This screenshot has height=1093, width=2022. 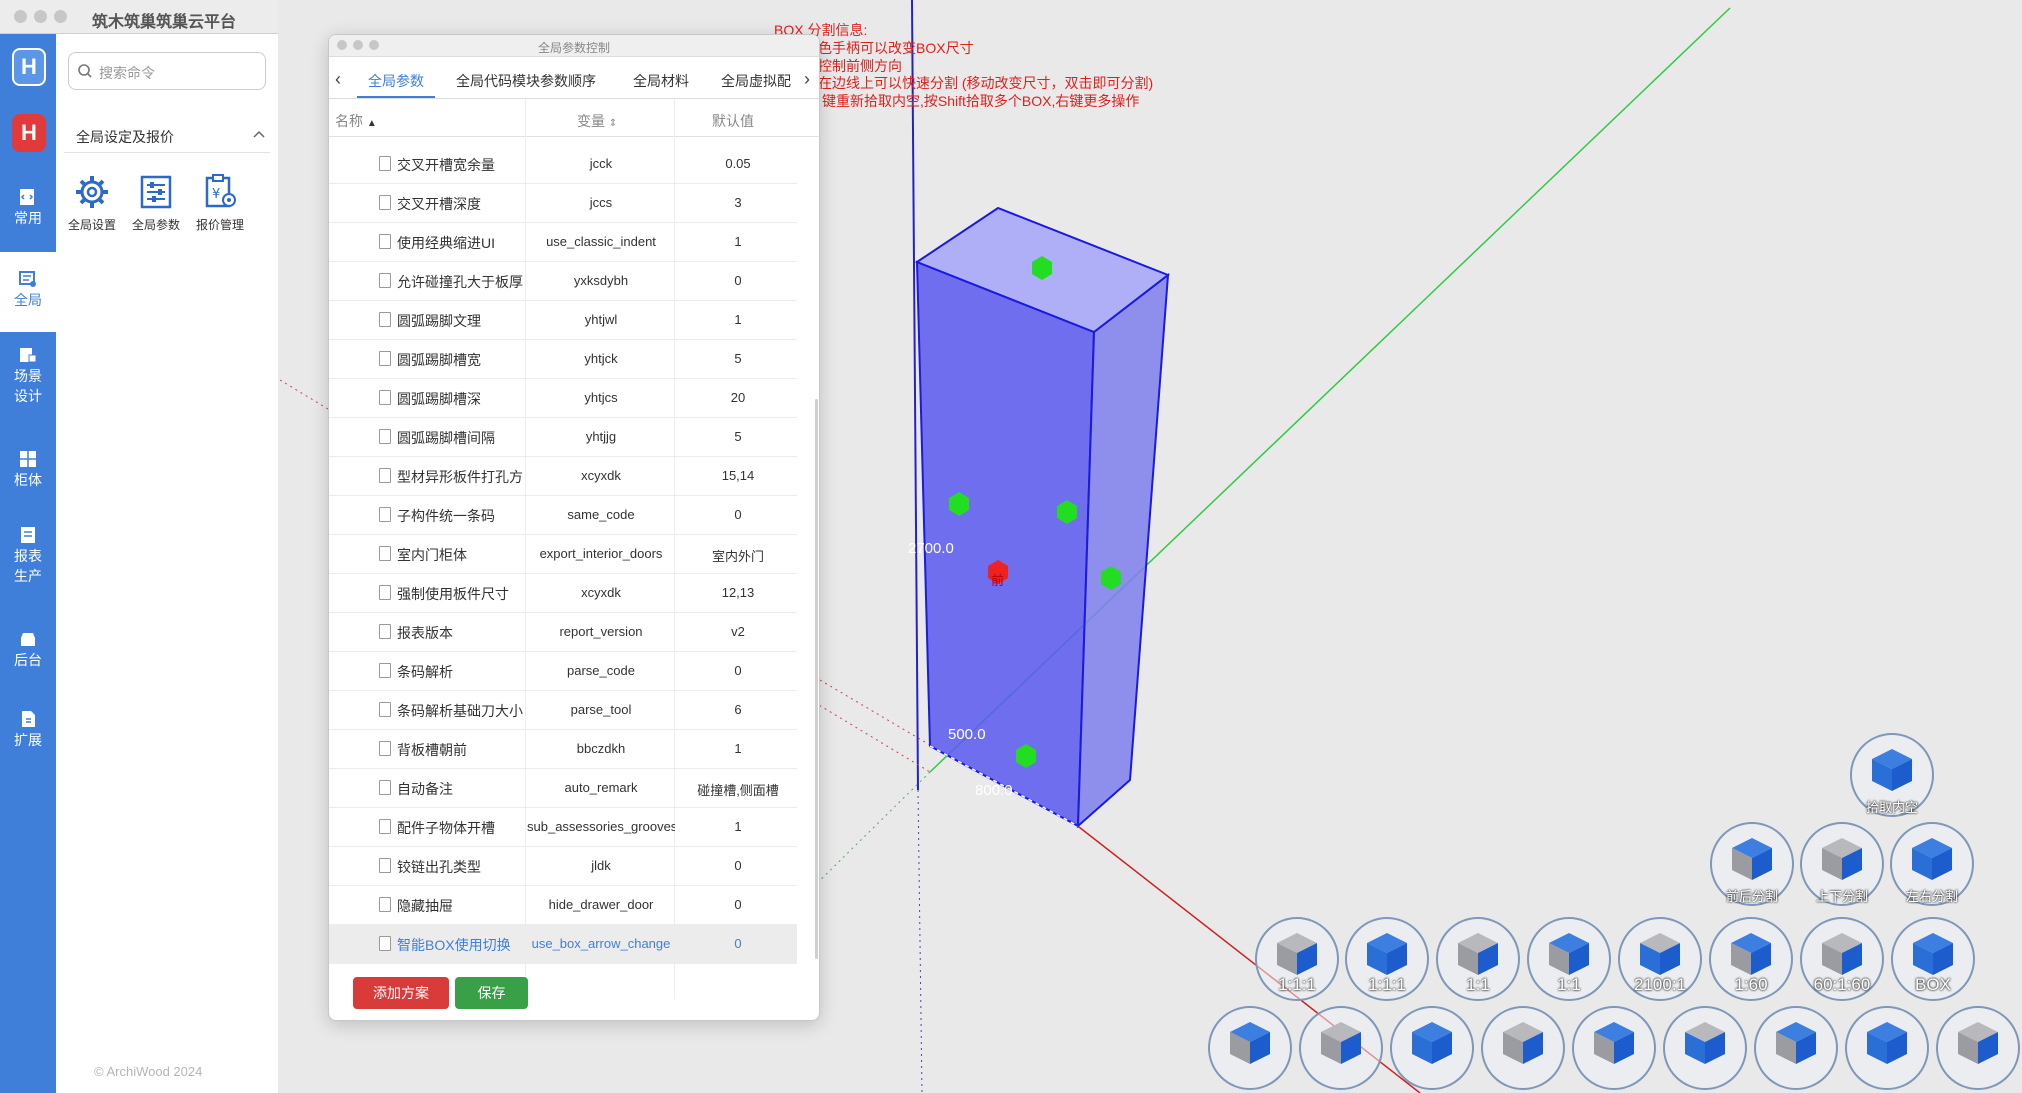 I want to click on command-search-input: 搜索命令, so click(x=167, y=71).